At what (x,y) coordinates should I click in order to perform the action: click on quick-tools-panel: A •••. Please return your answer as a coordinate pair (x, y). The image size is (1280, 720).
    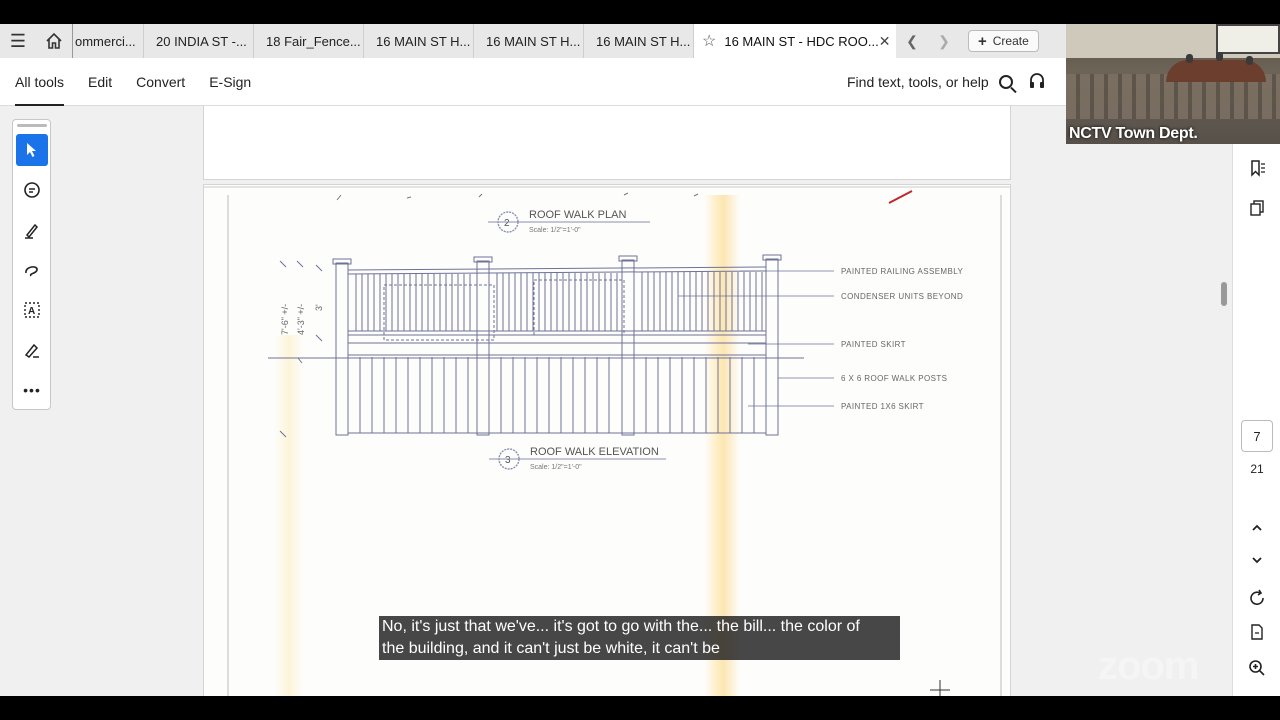
    Looking at the image, I should click on (31, 264).